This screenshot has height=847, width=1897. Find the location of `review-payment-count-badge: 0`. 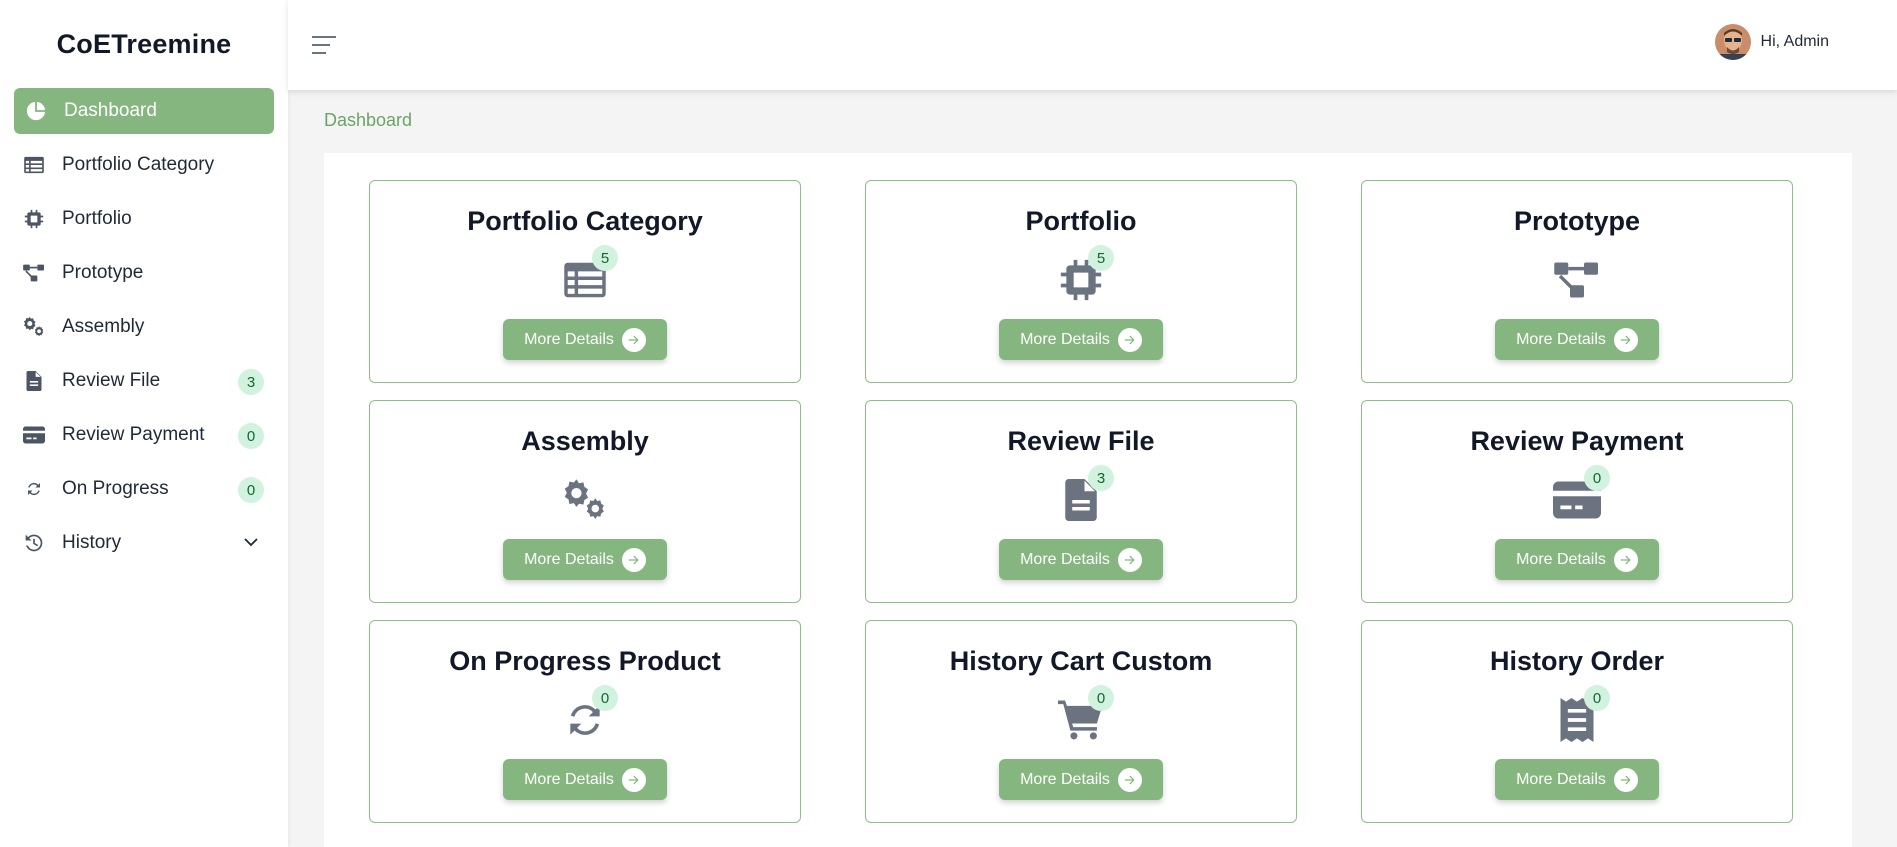

review-payment-count-badge: 0 is located at coordinates (251, 436).